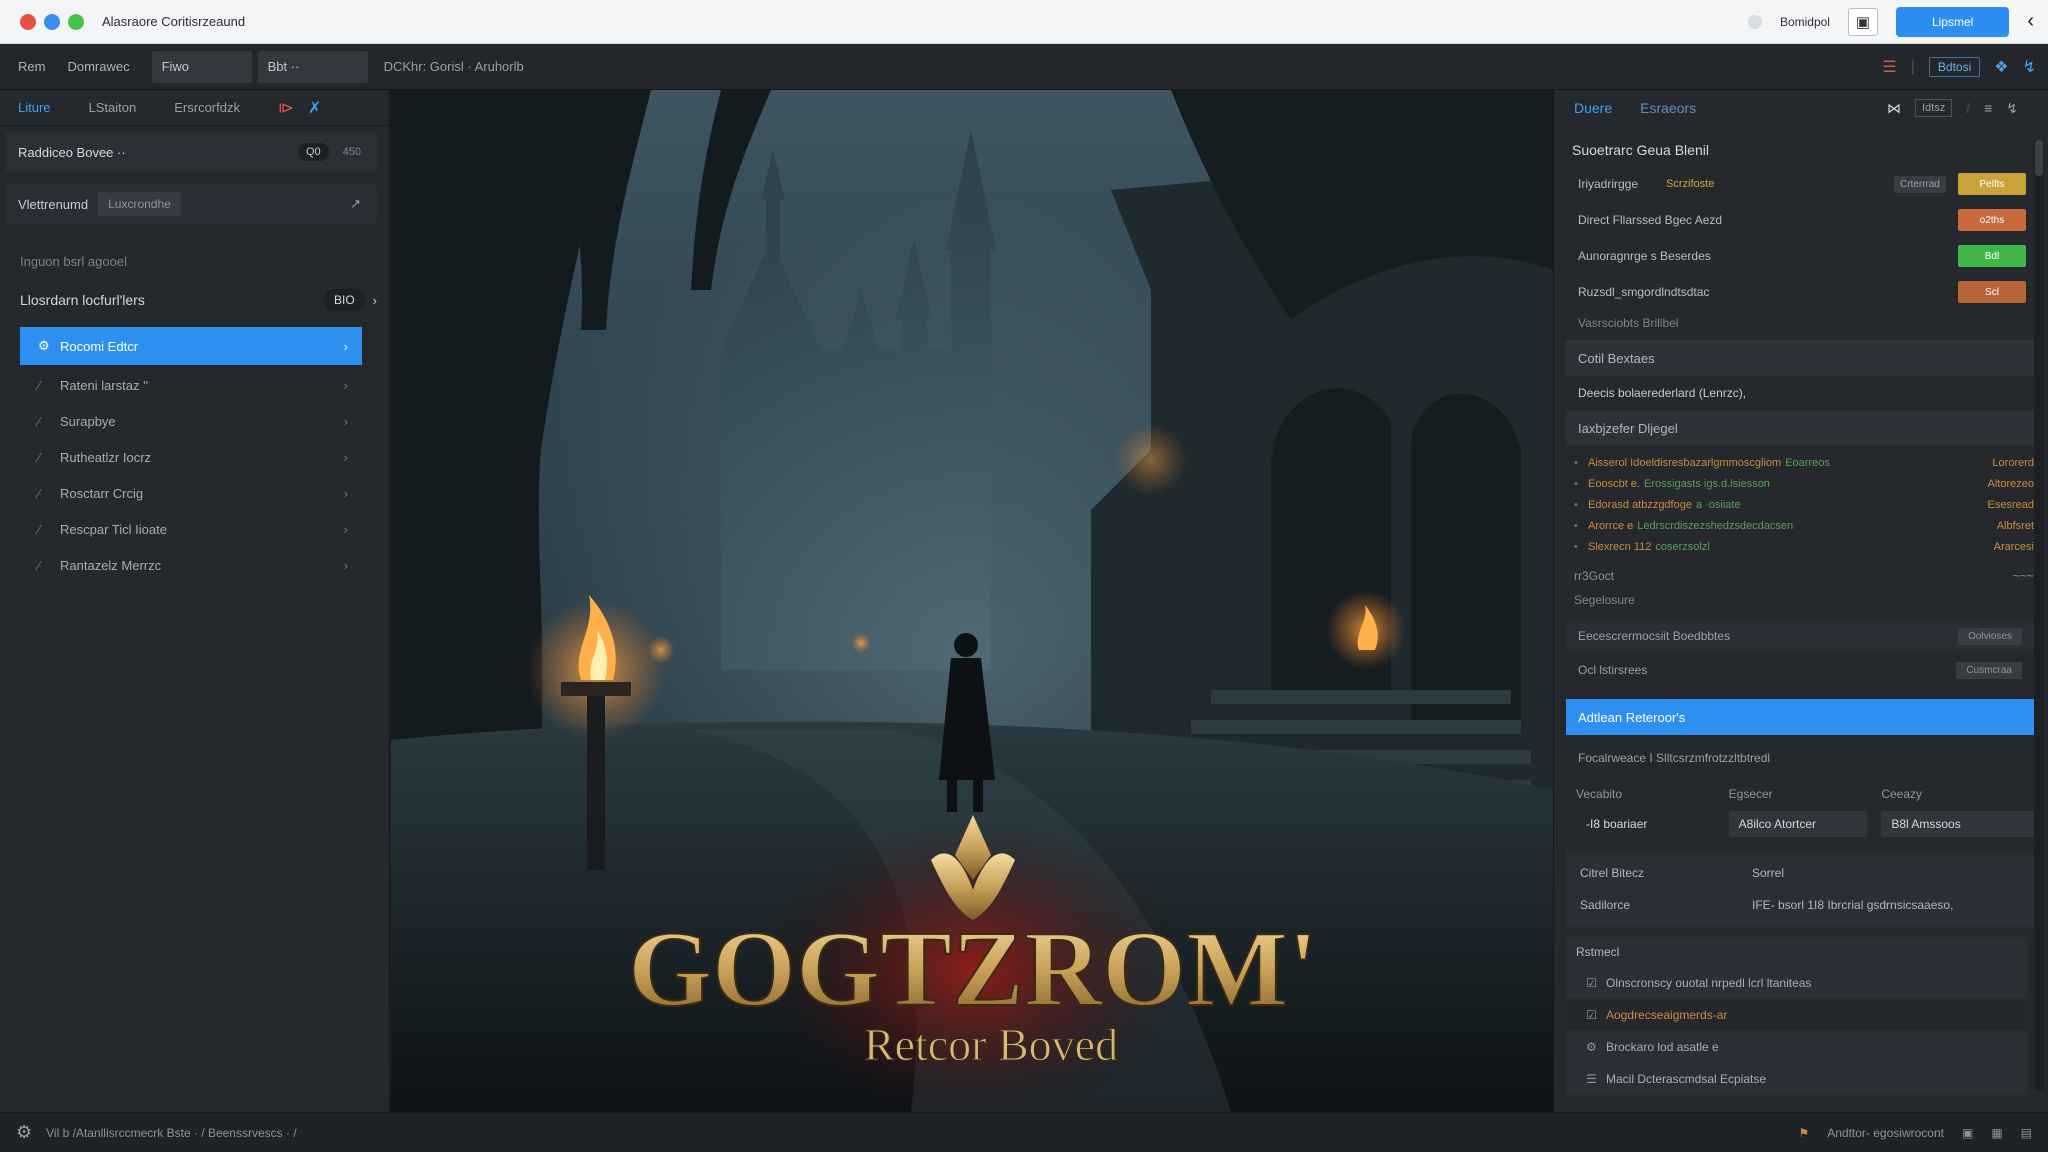  Describe the element at coordinates (76, 21) in the screenshot. I see `maximize-window-button` at that location.